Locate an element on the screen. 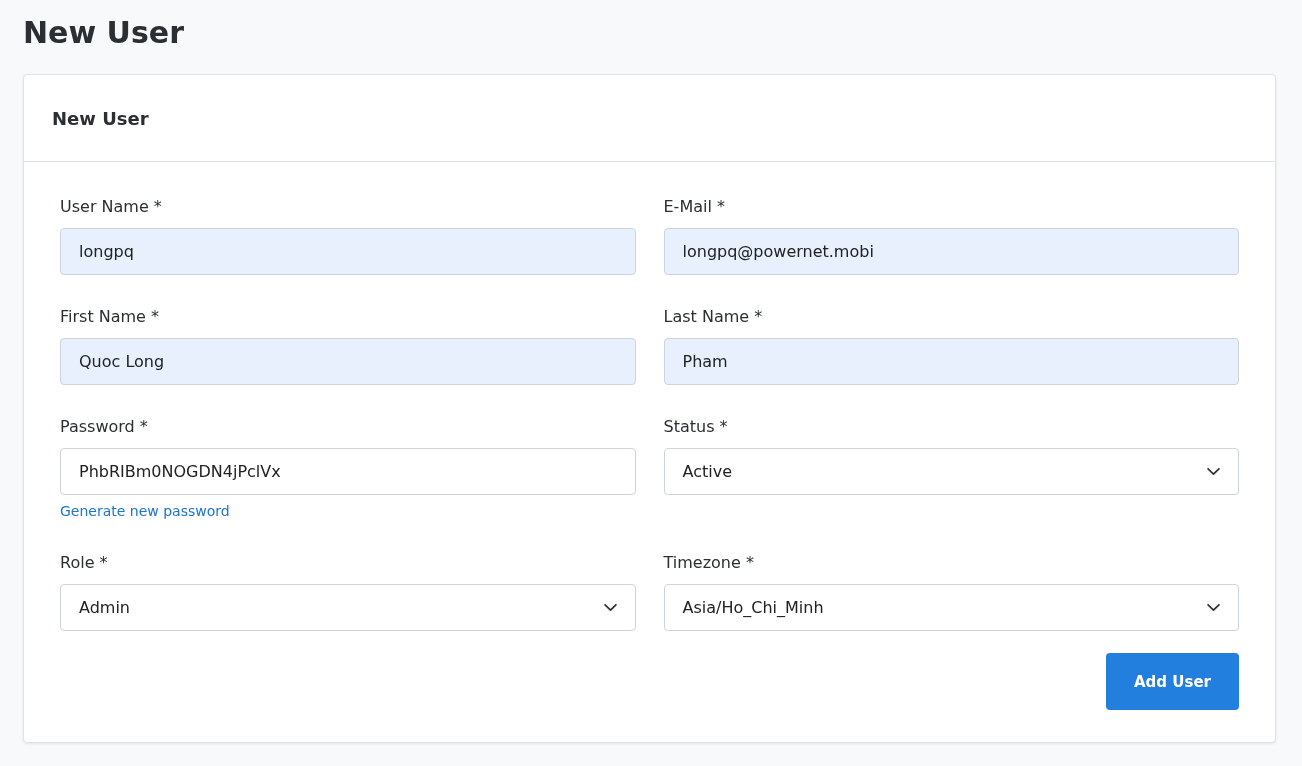  field-label: Password * is located at coordinates (104, 427).